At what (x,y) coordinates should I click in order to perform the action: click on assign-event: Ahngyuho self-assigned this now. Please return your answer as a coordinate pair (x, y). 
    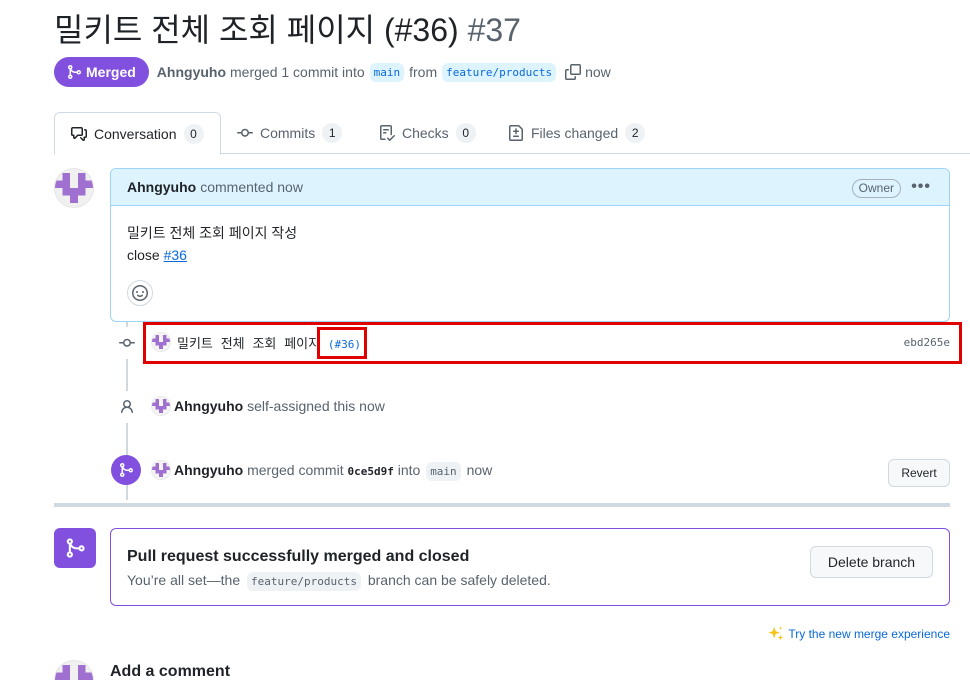
    Looking at the image, I should click on (279, 406).